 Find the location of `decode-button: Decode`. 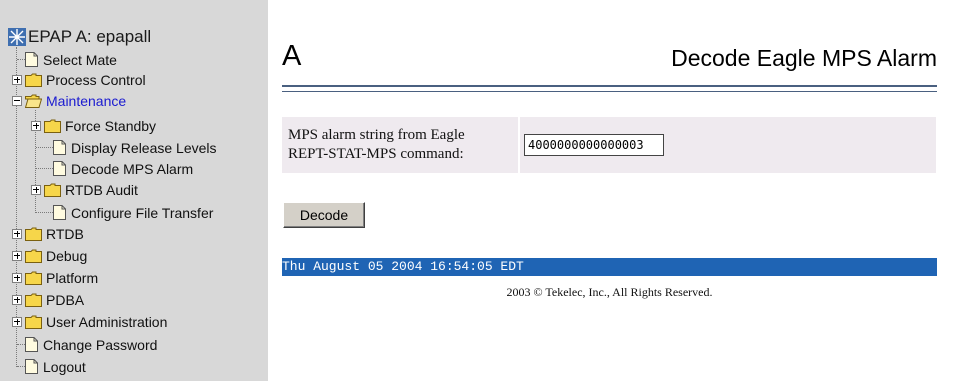

decode-button: Decode is located at coordinates (324, 215).